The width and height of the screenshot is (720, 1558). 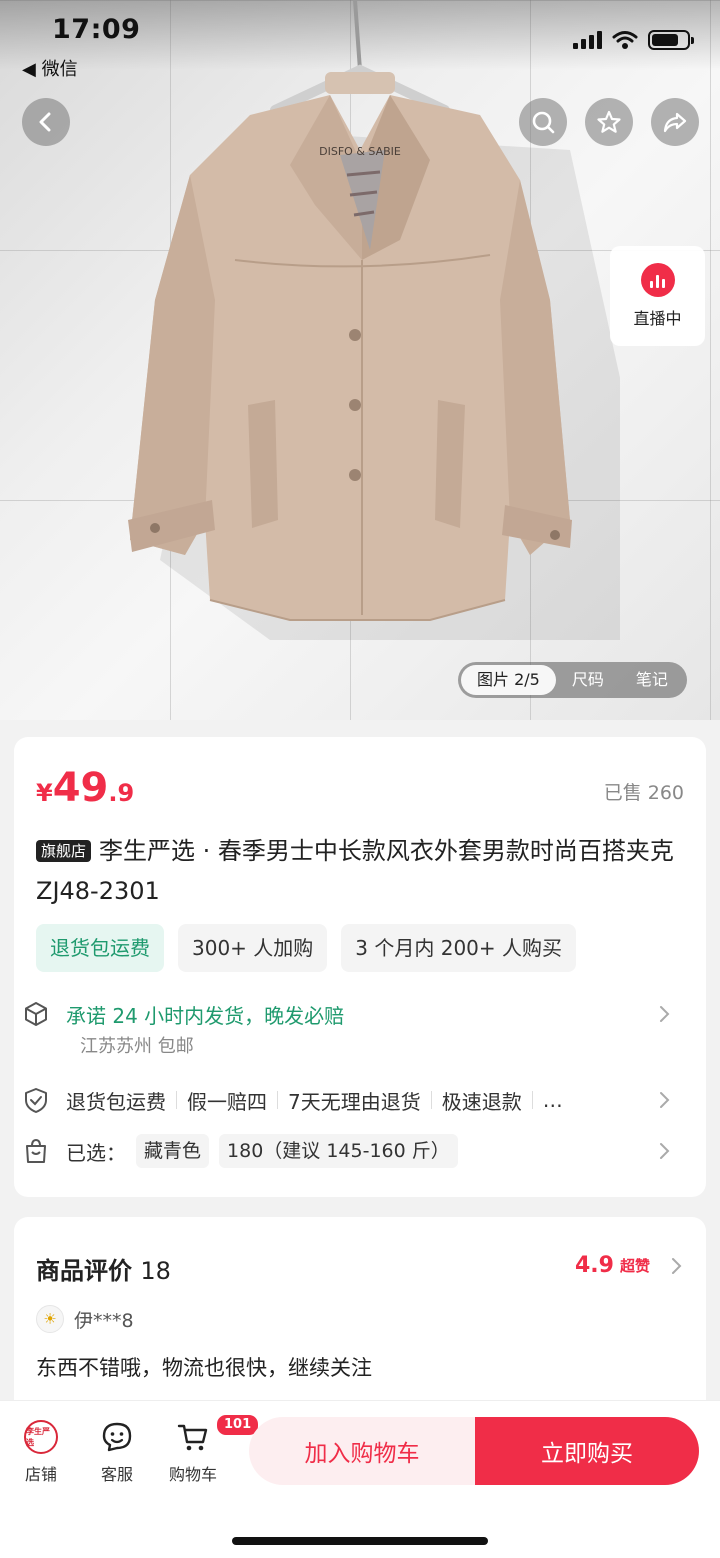 I want to click on shipping-origin: 江苏苏州 包邮, so click(x=137, y=1046).